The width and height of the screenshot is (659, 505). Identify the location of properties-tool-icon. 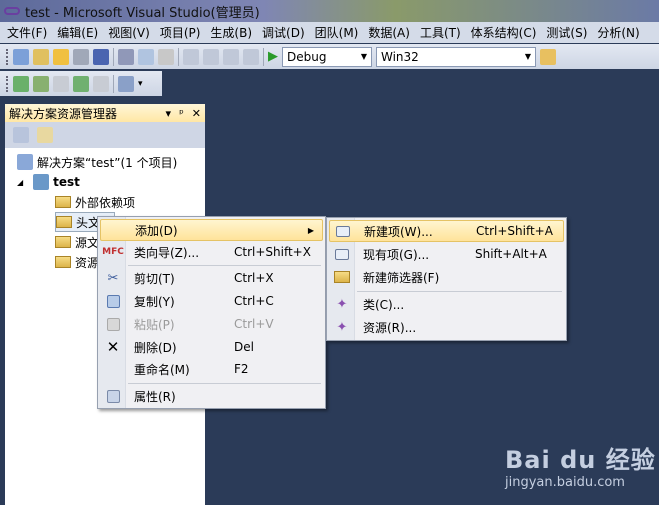
(126, 83).